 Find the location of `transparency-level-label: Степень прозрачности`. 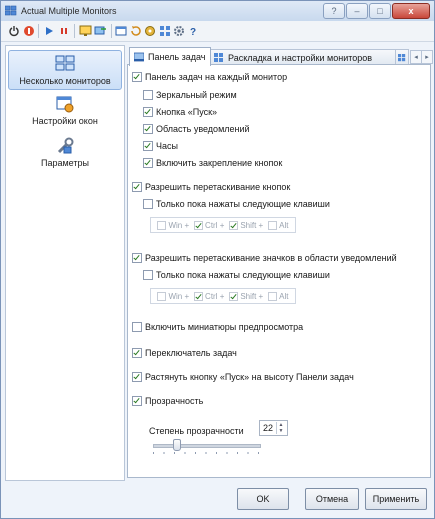

transparency-level-label: Степень прозрачности is located at coordinates (196, 431).